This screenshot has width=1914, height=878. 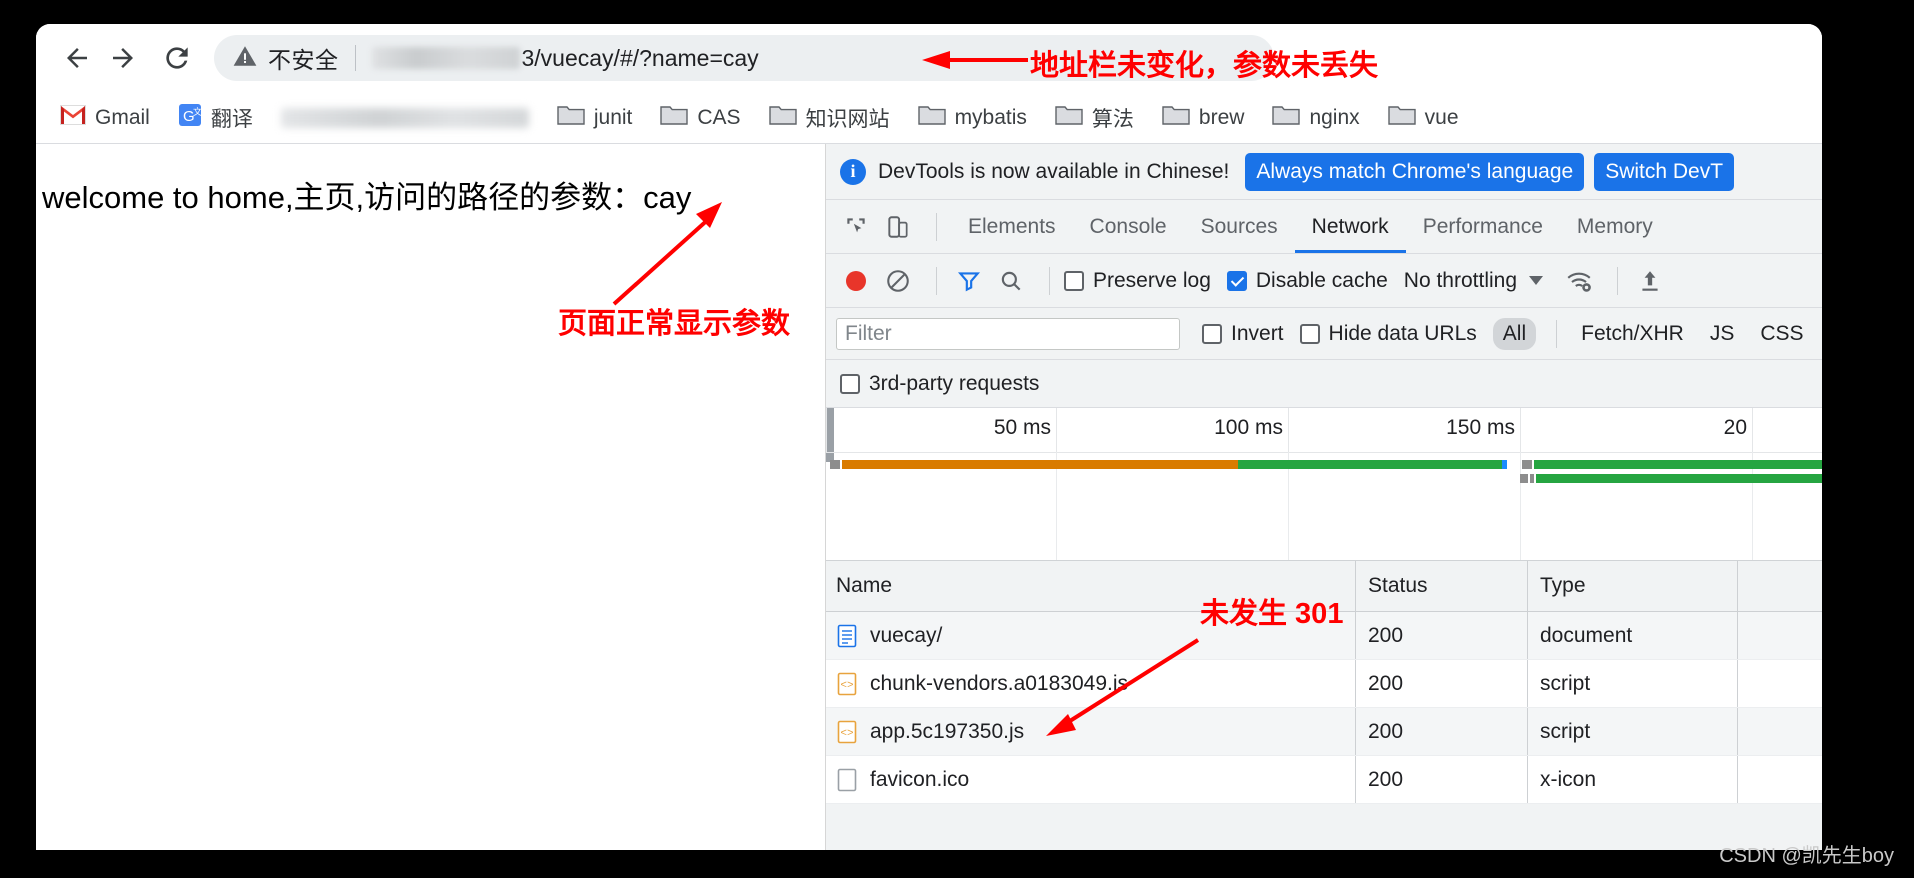 I want to click on tick-label: 20, so click(x=1735, y=427).